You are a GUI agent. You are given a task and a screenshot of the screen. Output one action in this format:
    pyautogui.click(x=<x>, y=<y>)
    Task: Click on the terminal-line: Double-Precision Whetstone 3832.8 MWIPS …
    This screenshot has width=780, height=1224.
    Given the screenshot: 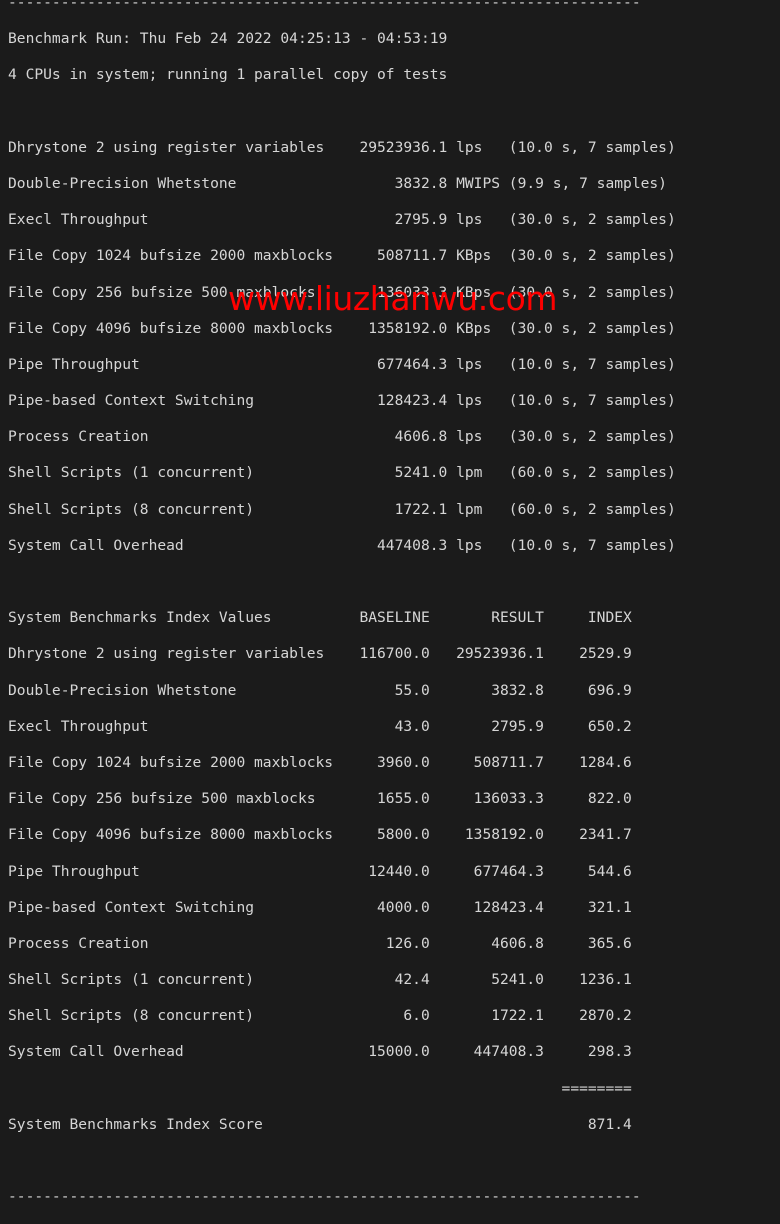 What is the action you would take?
    pyautogui.click(x=337, y=183)
    